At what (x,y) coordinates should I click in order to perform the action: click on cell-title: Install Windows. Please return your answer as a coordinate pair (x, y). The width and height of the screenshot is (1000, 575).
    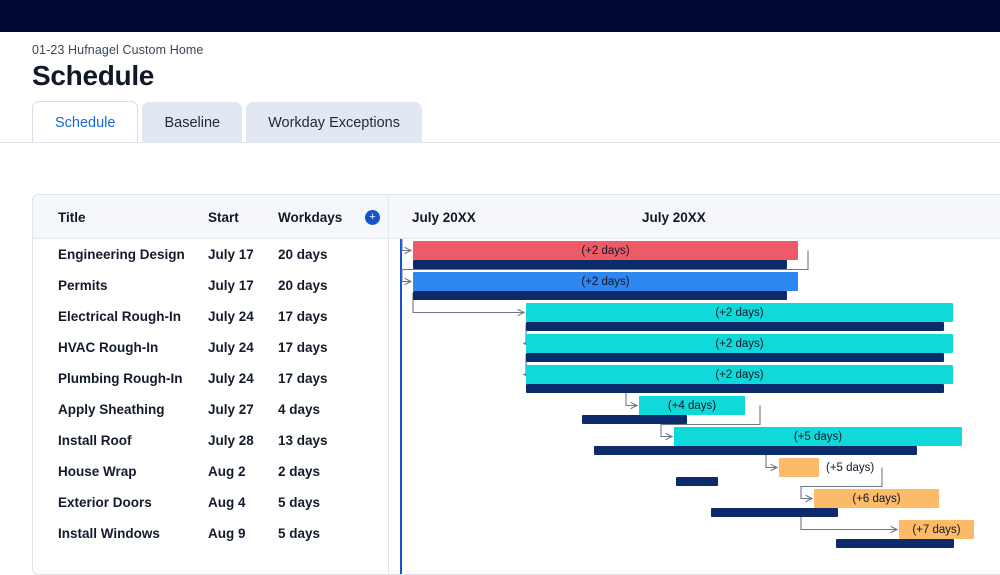
    Looking at the image, I should click on (109, 533).